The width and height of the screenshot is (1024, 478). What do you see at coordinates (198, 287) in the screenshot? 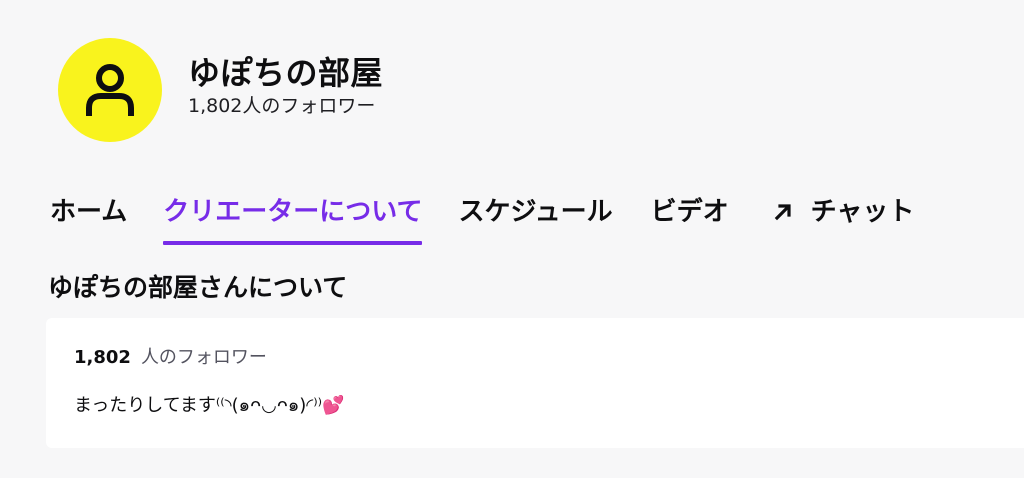
I see `about-heading: ゆぽちの部屋さんについて` at bounding box center [198, 287].